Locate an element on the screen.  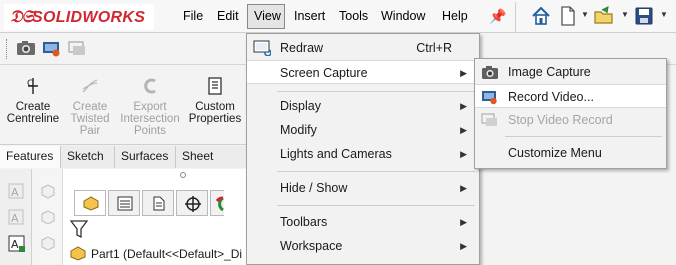
export-intersection-points-button: Export Intersection Points is located at coordinates (150, 107).